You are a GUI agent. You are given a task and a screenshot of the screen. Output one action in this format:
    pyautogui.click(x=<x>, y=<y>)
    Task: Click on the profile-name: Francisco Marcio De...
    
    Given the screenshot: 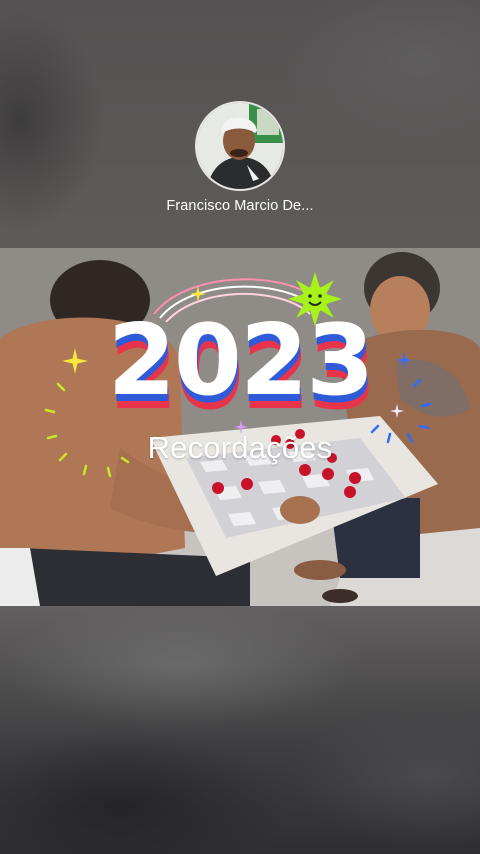 What is the action you would take?
    pyautogui.click(x=240, y=206)
    